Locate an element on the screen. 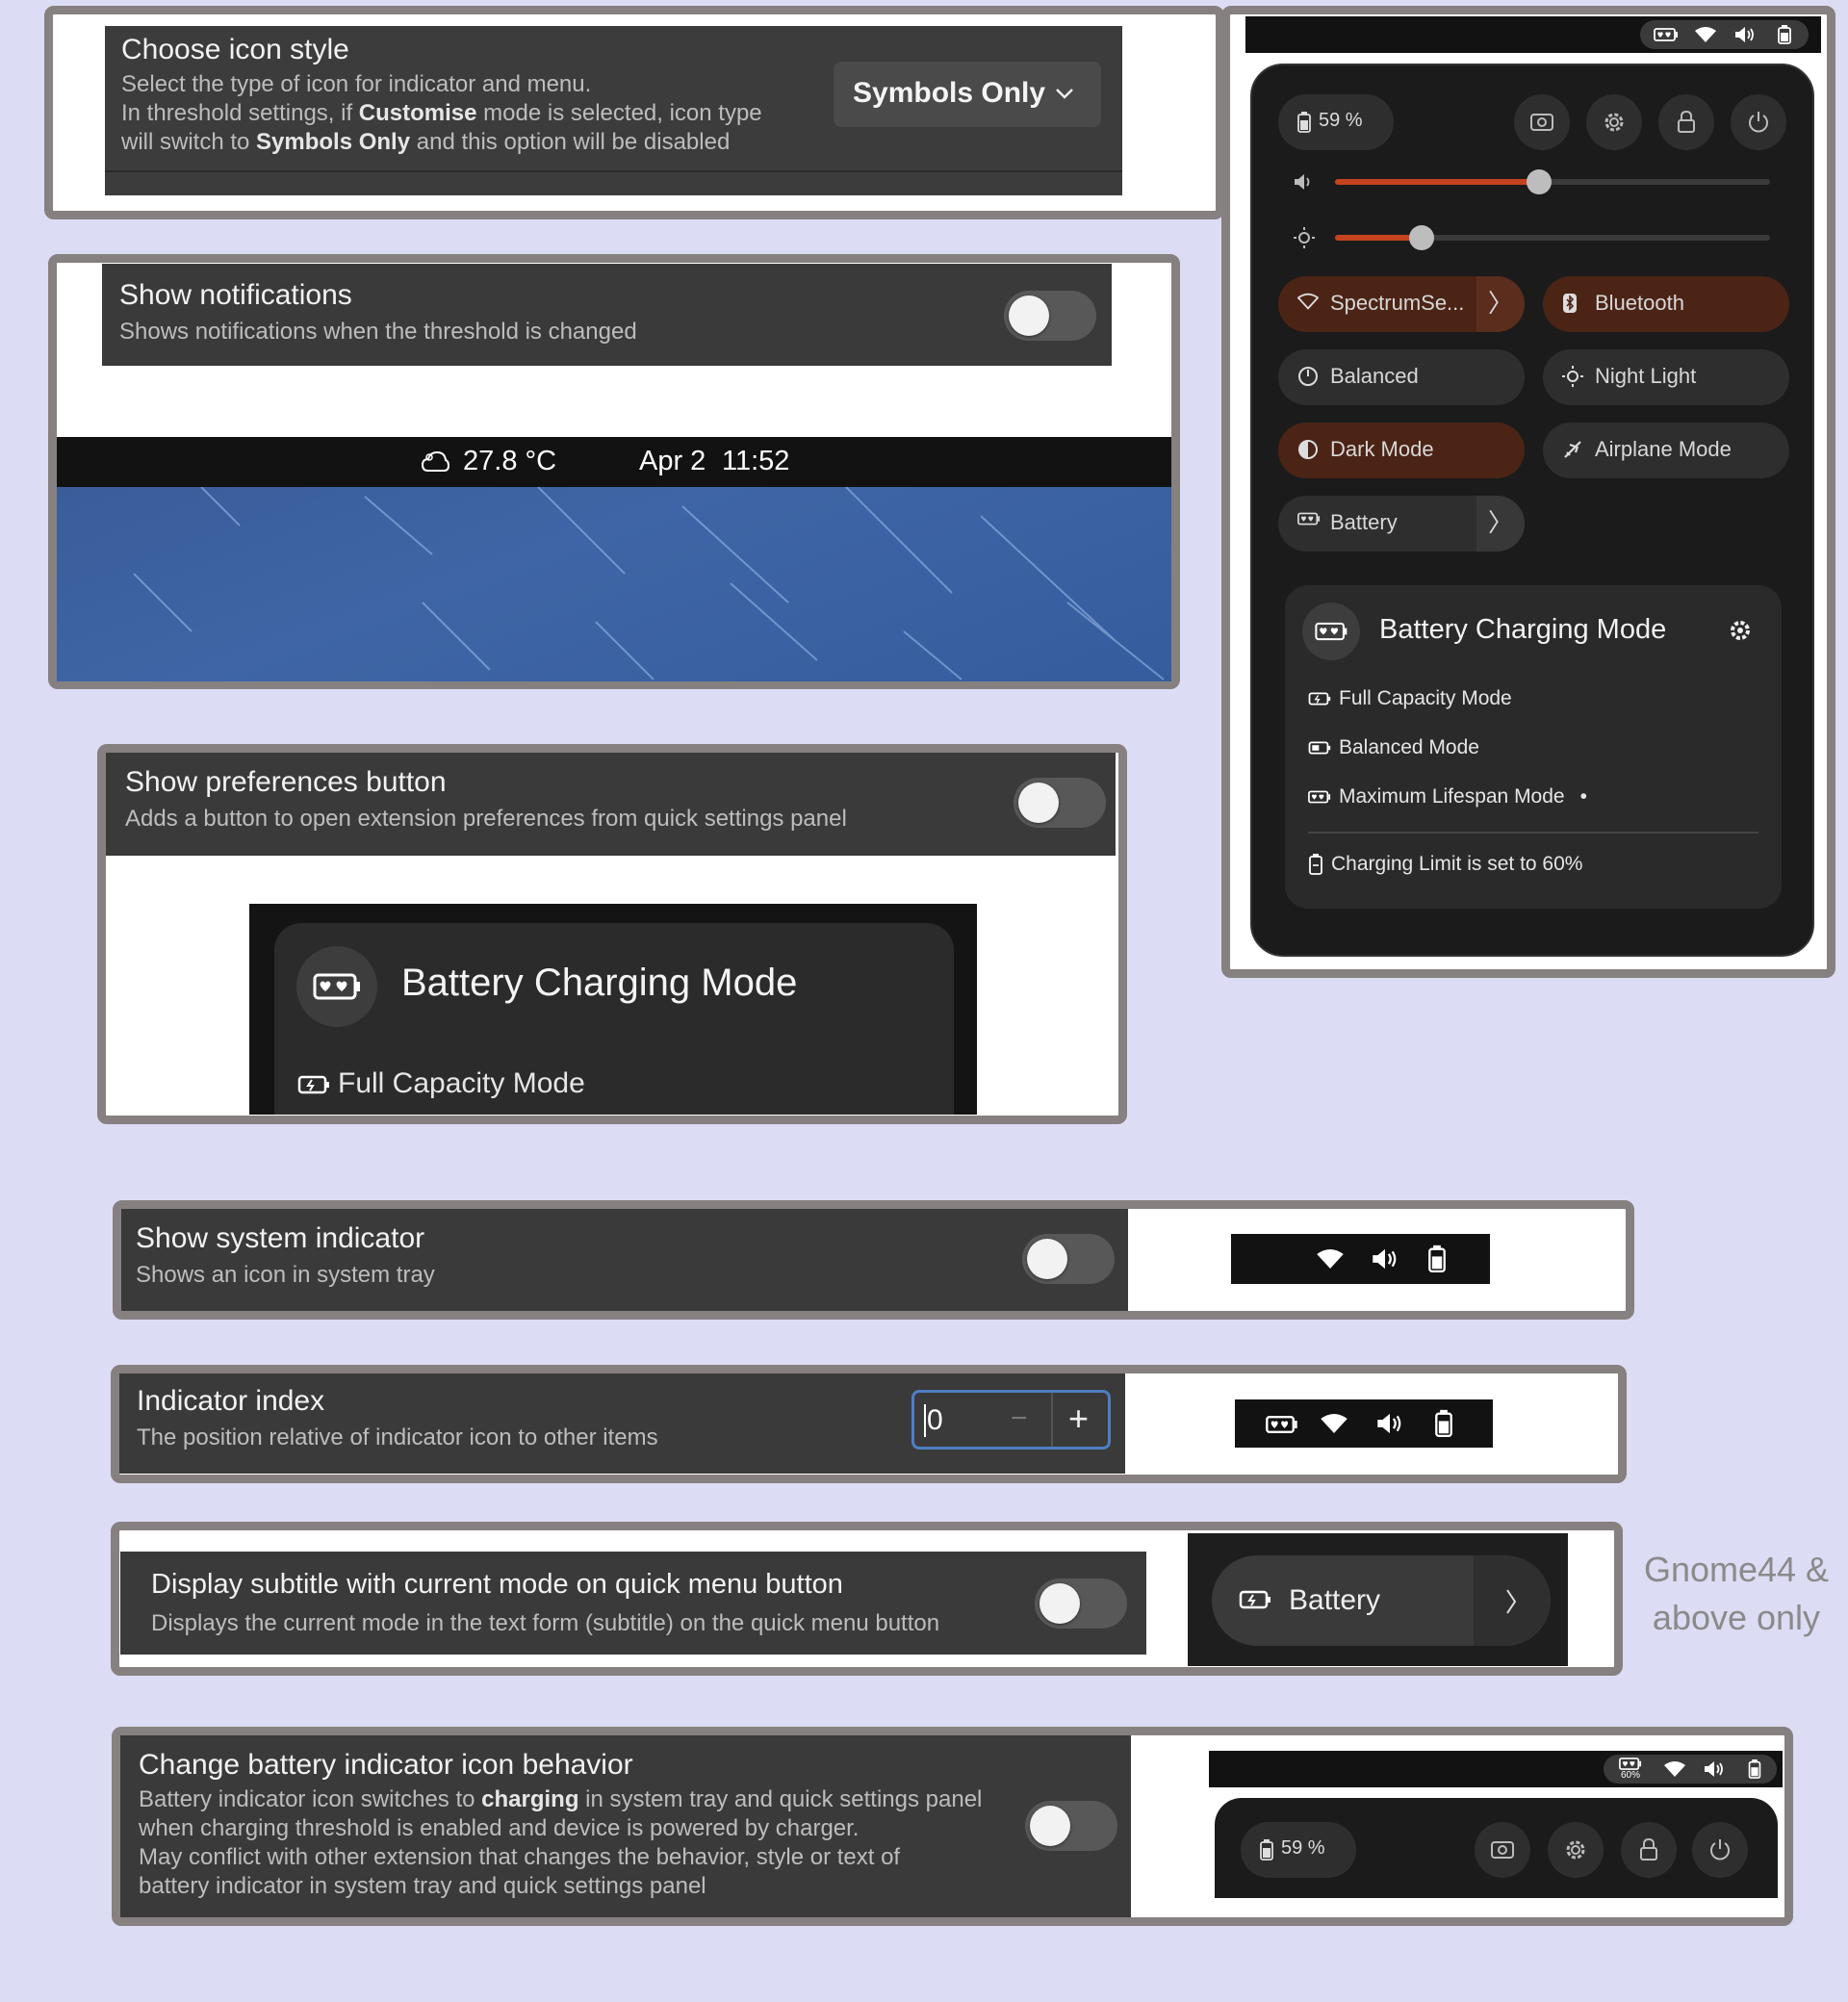 The image size is (1848, 2002). brightness-slider is located at coordinates (1552, 237).